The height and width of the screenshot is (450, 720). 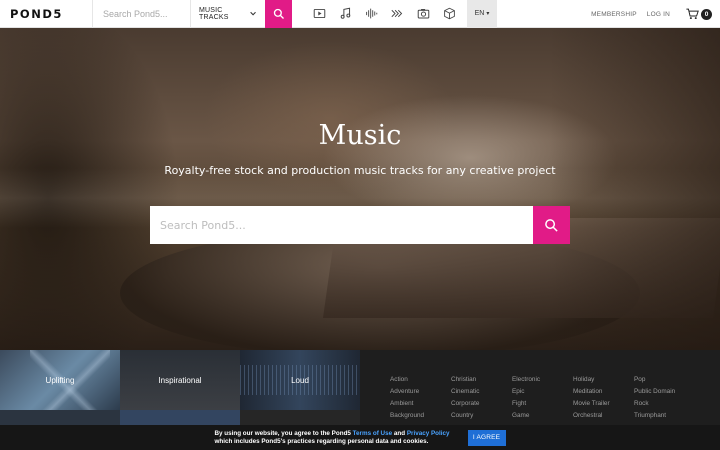 I want to click on hero-search-input, so click(x=341, y=225).